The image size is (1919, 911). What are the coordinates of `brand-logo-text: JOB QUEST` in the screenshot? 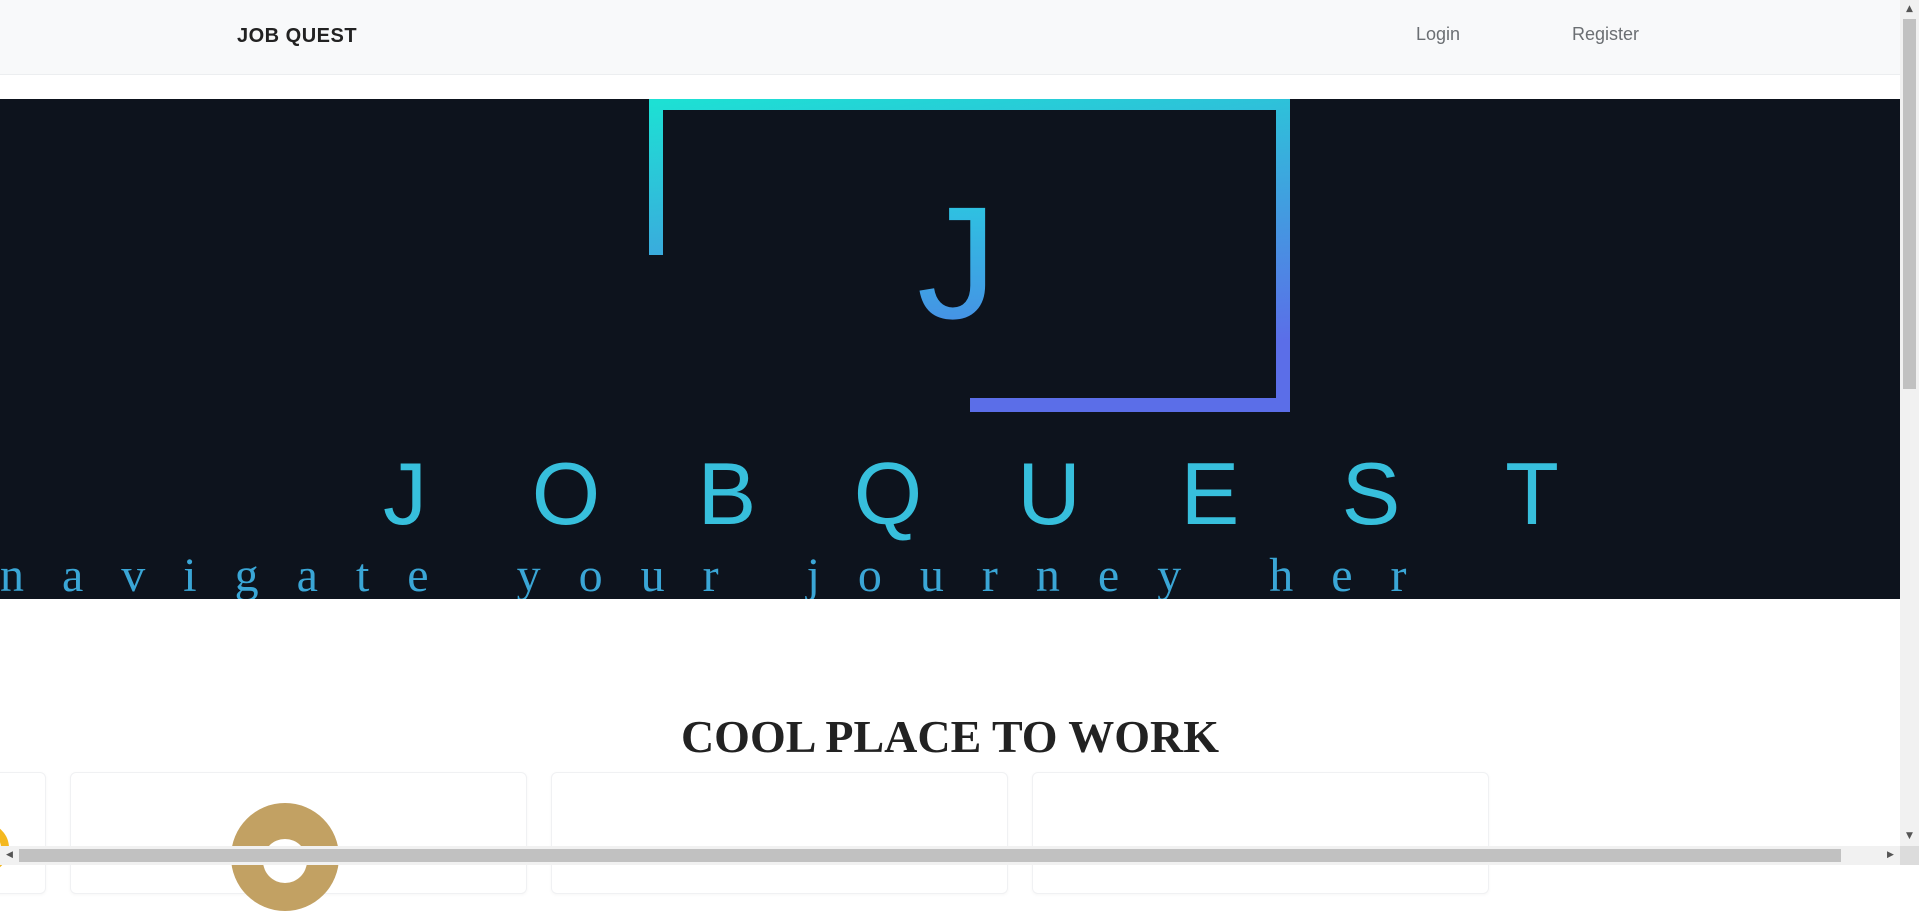 It's located at (297, 36).